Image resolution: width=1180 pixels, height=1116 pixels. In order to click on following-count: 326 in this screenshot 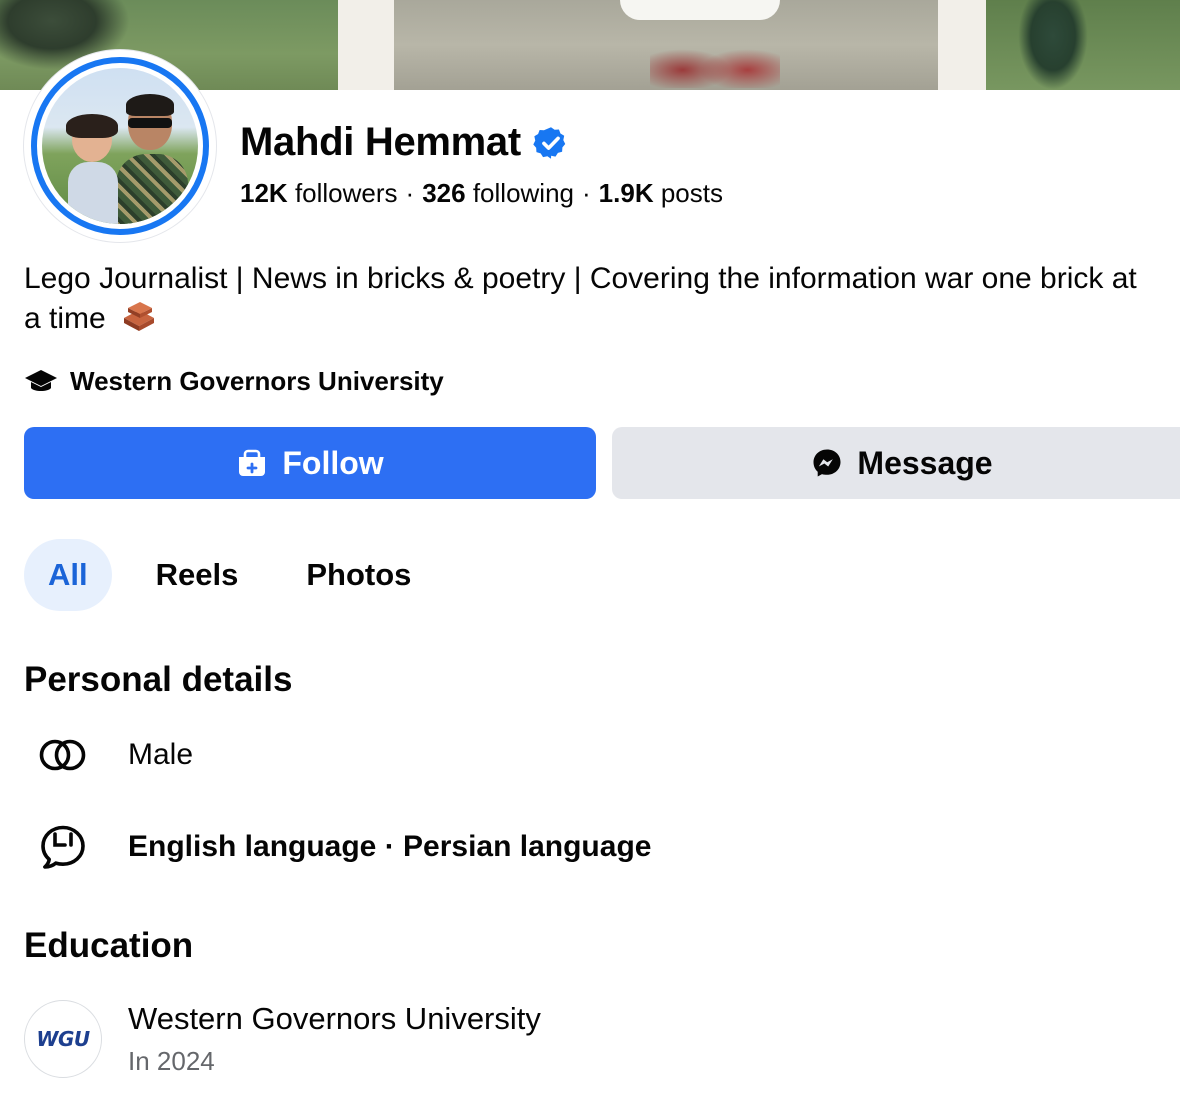, I will do `click(443, 193)`.